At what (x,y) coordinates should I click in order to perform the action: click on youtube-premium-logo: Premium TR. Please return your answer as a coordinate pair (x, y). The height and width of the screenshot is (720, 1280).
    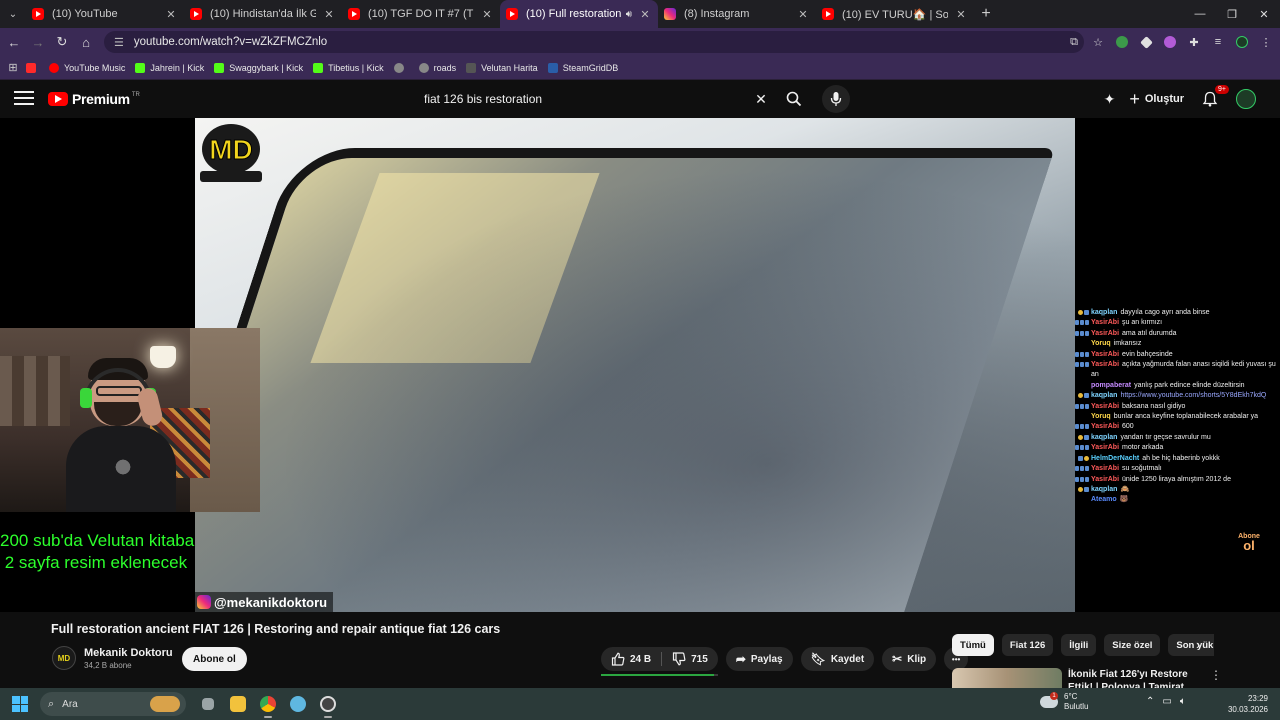
    Looking at the image, I should click on (94, 99).